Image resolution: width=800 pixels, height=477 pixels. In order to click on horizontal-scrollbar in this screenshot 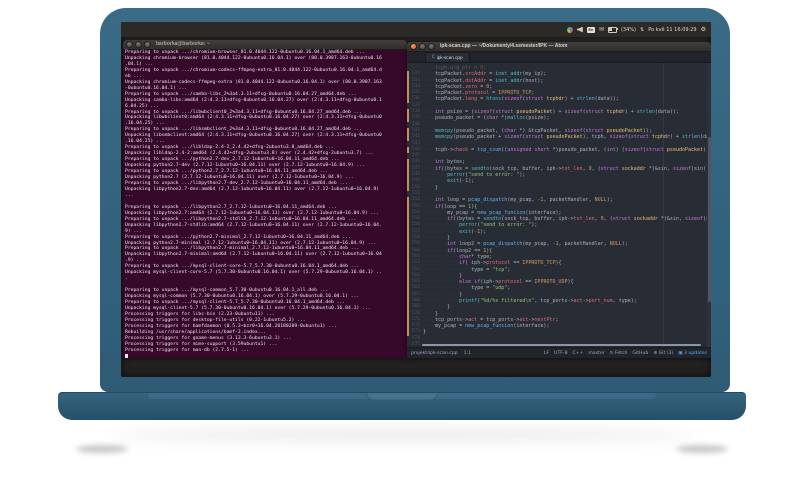, I will do `click(561, 345)`.